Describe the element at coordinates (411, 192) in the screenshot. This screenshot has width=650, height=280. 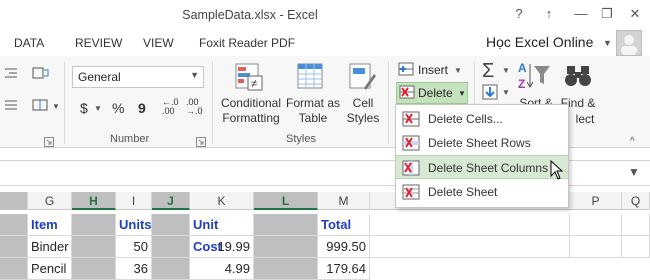
I see `delete-sheet-icon` at that location.